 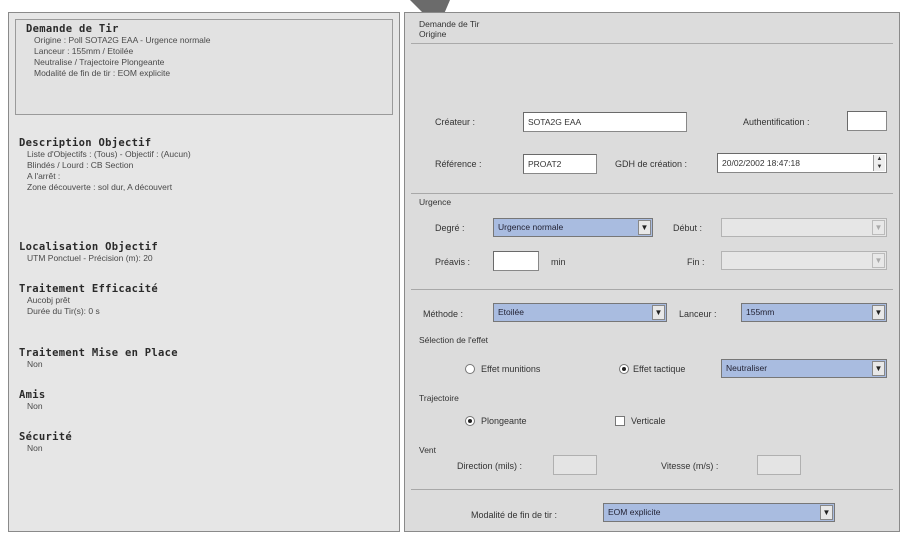 What do you see at coordinates (80, 165) in the screenshot?
I see `section-line: Blindés / Lourd : CB Section` at bounding box center [80, 165].